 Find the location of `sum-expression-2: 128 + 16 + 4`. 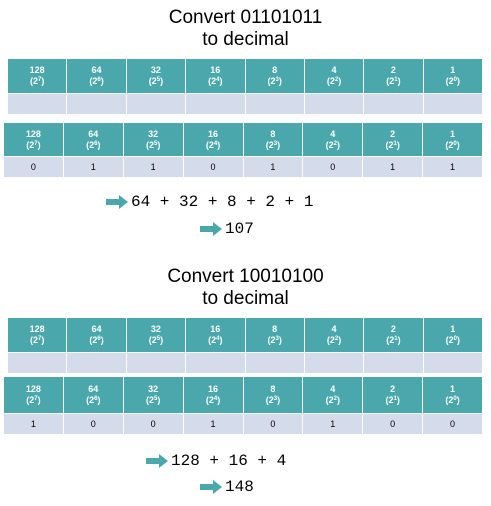

sum-expression-2: 128 + 16 + 4 is located at coordinates (216, 461).